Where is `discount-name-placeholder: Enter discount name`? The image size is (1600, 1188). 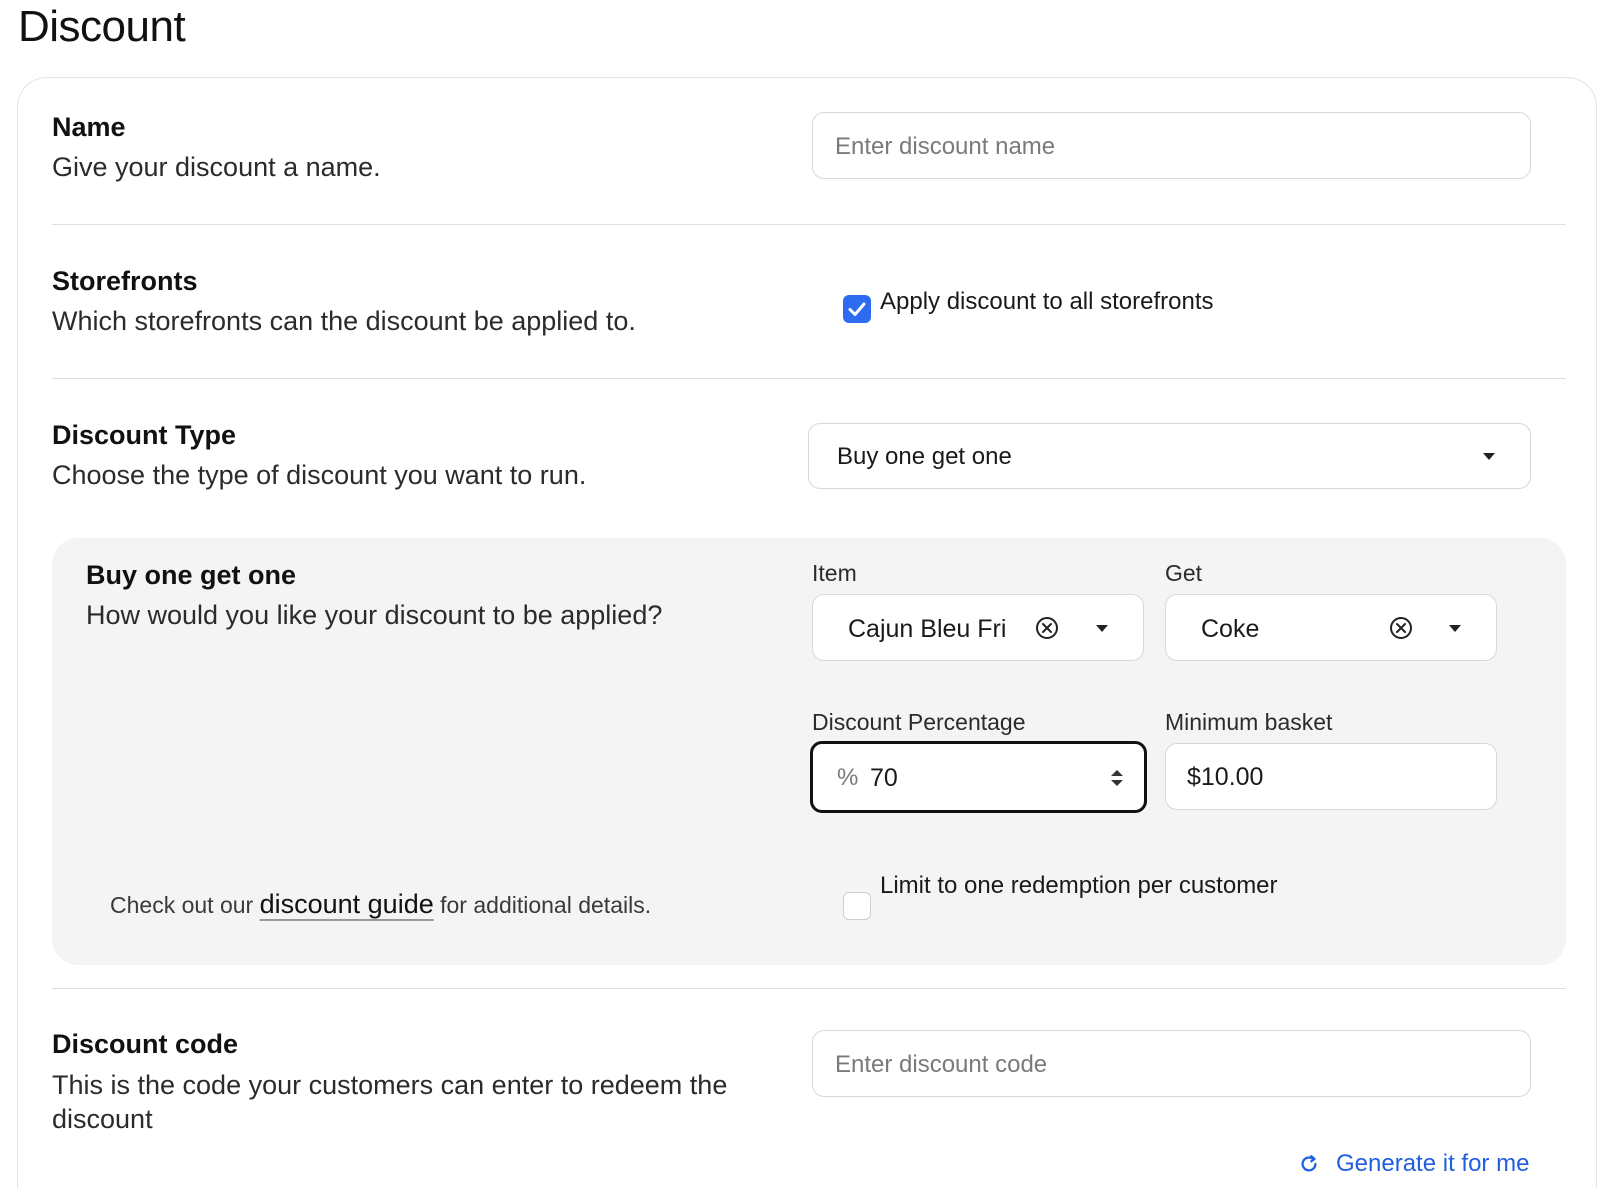
discount-name-placeholder: Enter discount name is located at coordinates (945, 146).